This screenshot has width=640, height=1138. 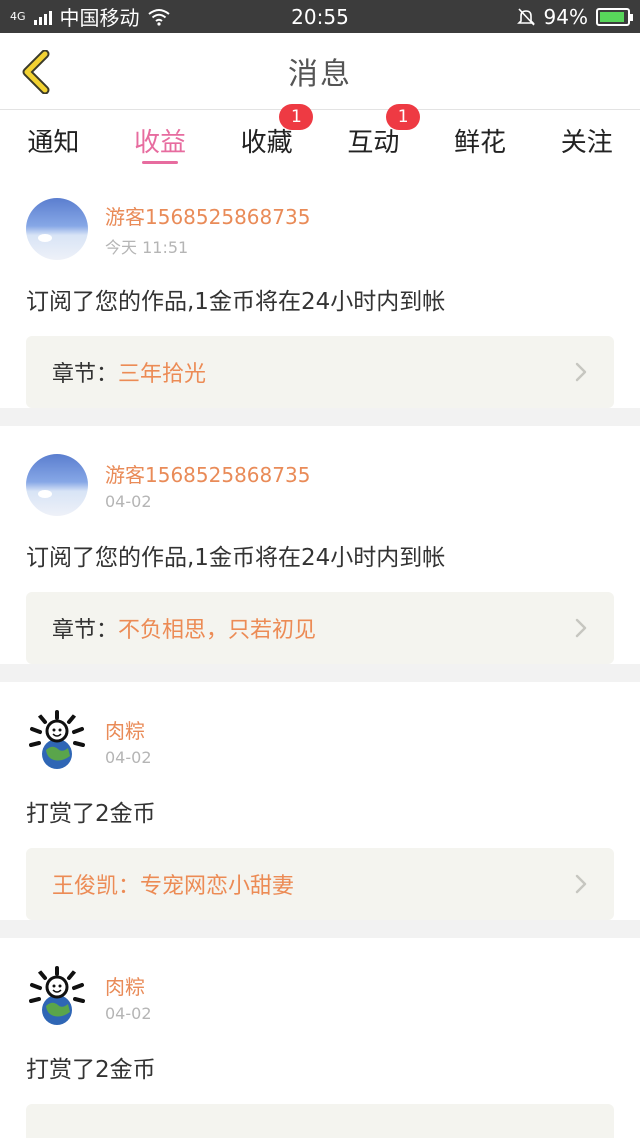 I want to click on network-type: 4G, so click(x=18, y=16).